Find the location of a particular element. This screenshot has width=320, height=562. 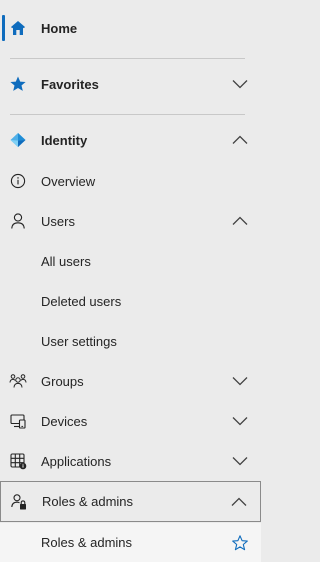

nav-item-applications: Applications is located at coordinates (130, 461).